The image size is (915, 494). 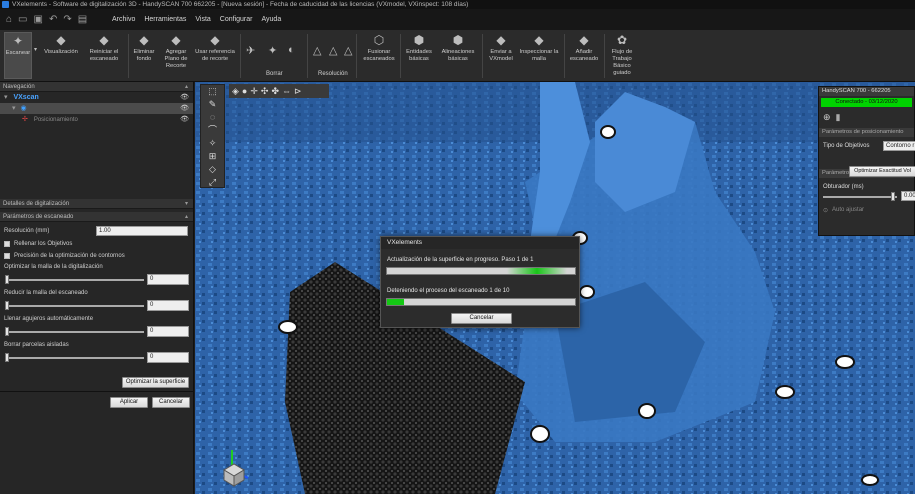 What do you see at coordinates (419, 55) in the screenshot?
I see `basic-entities-button: ⬢ Entidades básicas` at bounding box center [419, 55].